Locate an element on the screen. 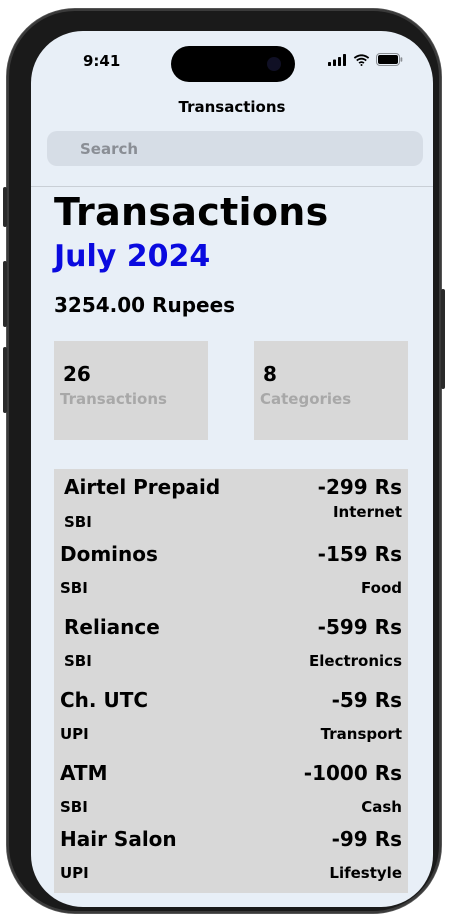 The width and height of the screenshot is (450, 920). transaction-row: Hair Salon -99 Rs UPI Lifestyle is located at coordinates (231, 857).